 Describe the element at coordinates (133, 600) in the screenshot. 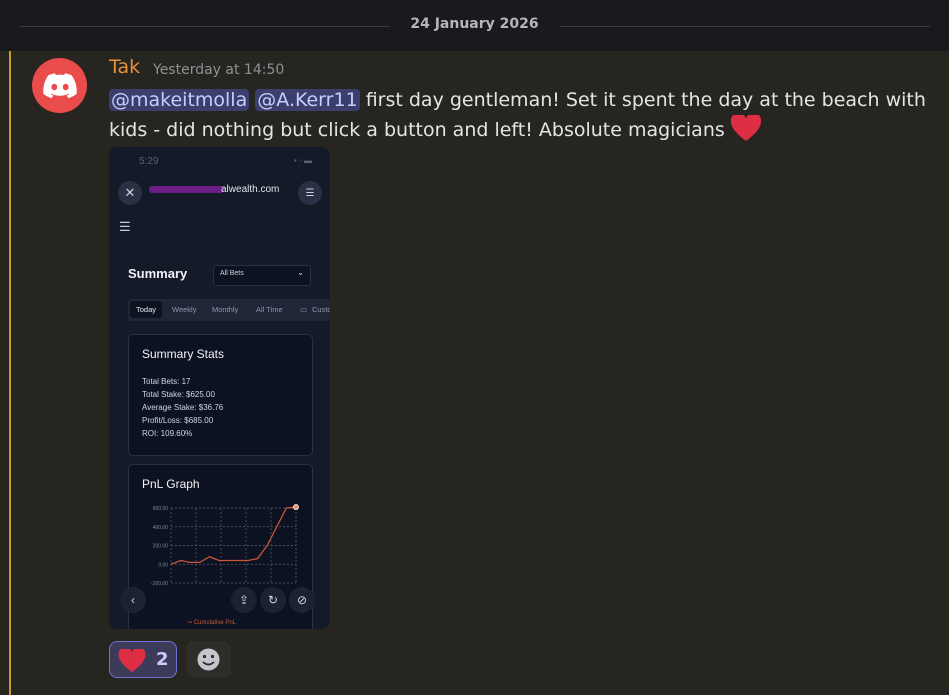

I see `back-arrow-icon: ‹` at that location.